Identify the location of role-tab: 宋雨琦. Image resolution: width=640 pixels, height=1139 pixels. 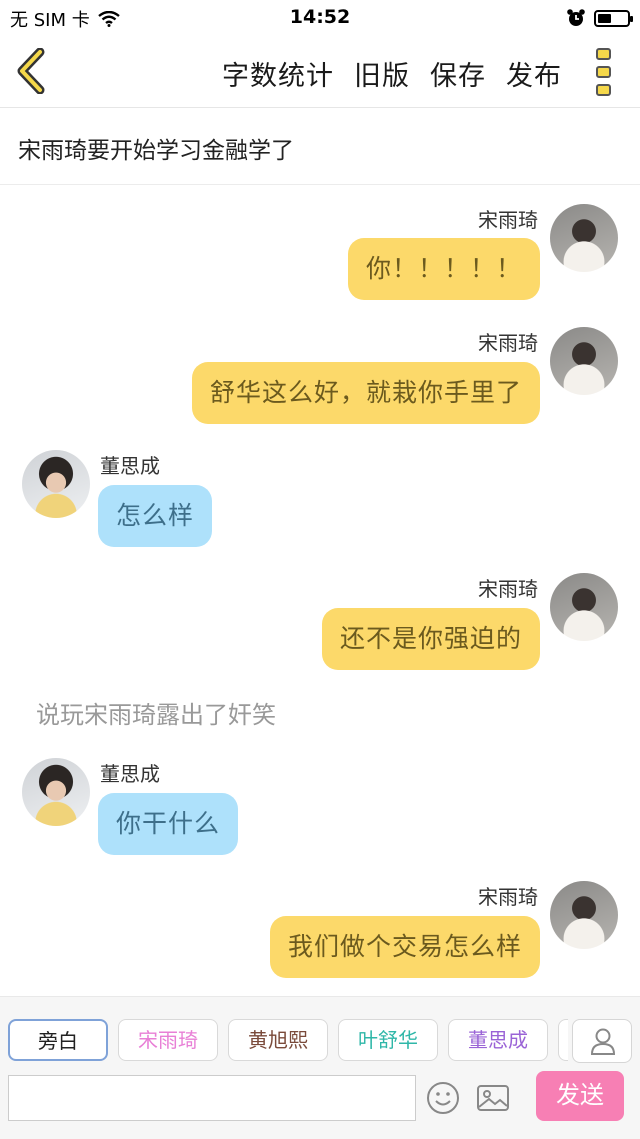
(168, 1040).